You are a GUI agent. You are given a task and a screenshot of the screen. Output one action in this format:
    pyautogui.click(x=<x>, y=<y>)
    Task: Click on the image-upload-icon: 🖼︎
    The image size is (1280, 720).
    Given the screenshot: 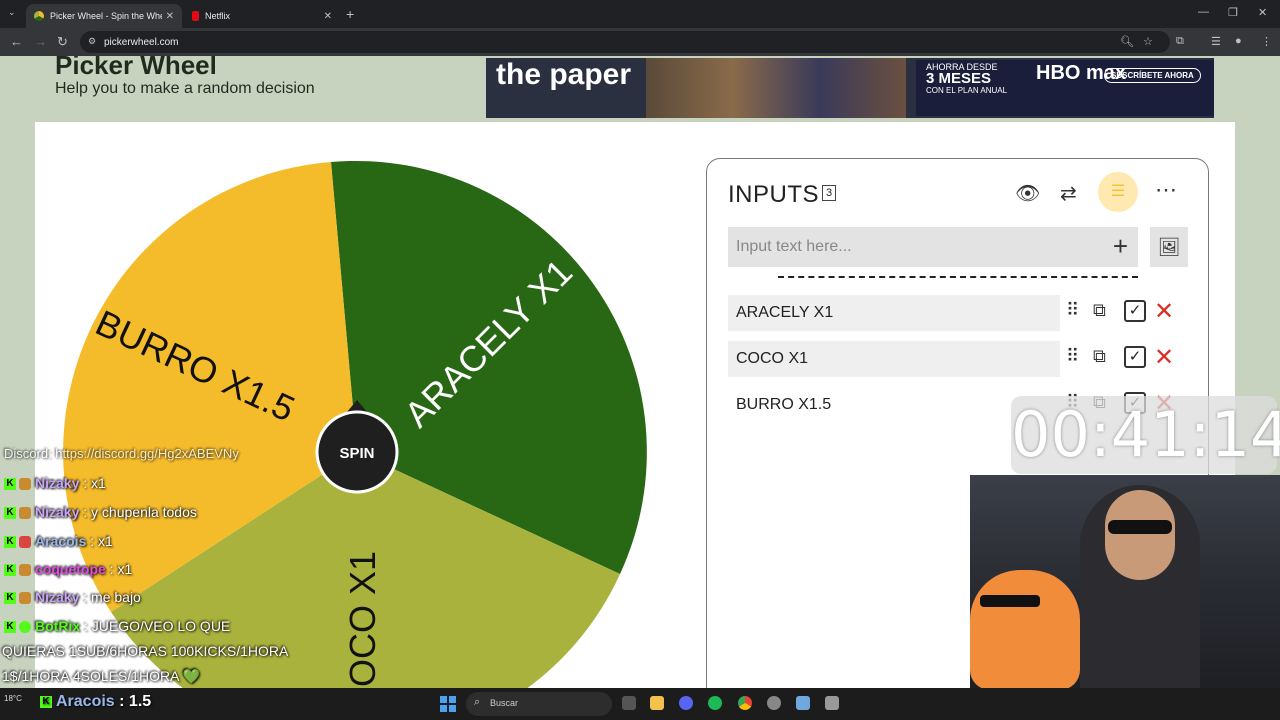 What is the action you would take?
    pyautogui.click(x=1169, y=247)
    